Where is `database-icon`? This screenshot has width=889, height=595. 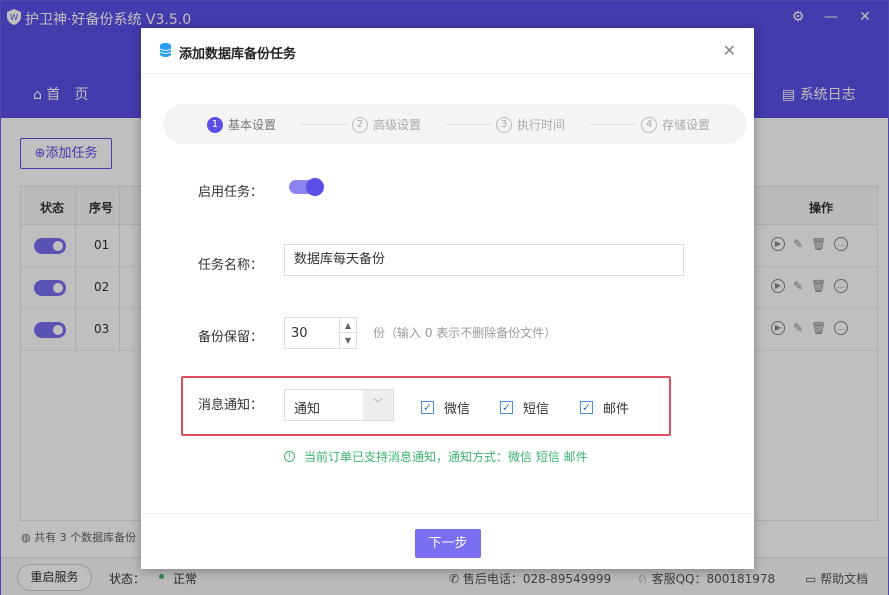
database-icon is located at coordinates (165, 50).